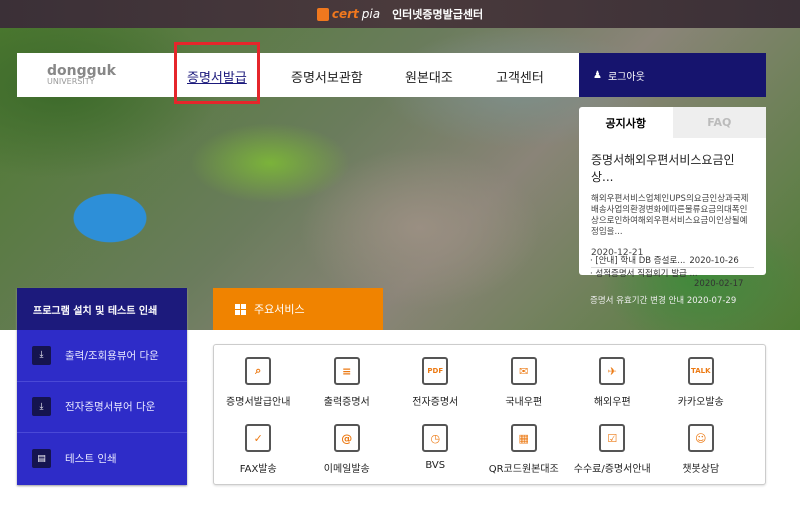 The image size is (800, 519). What do you see at coordinates (347, 453) in the screenshot?
I see `service-email: @ 이메일발송` at bounding box center [347, 453].